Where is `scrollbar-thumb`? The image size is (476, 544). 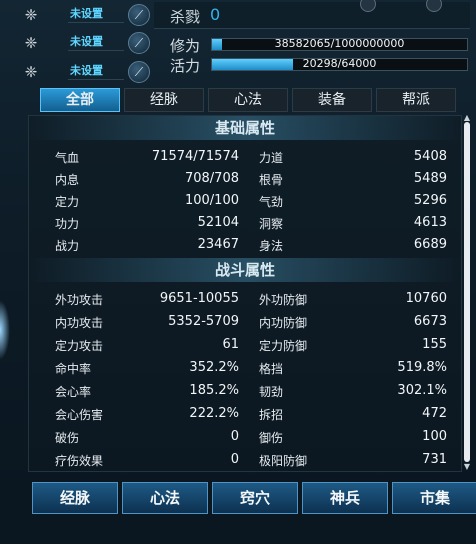 scrollbar-thumb is located at coordinates (467, 292).